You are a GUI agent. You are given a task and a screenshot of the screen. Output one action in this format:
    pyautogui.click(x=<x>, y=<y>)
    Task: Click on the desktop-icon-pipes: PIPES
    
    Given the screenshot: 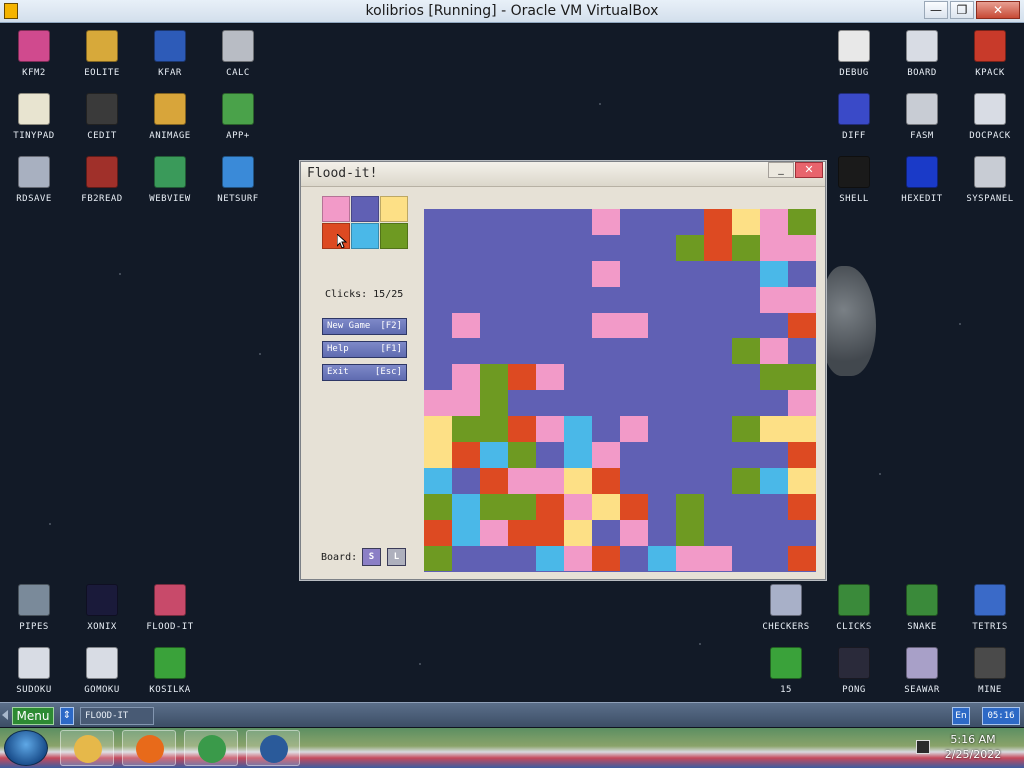 What is the action you would take?
    pyautogui.click(x=34, y=614)
    